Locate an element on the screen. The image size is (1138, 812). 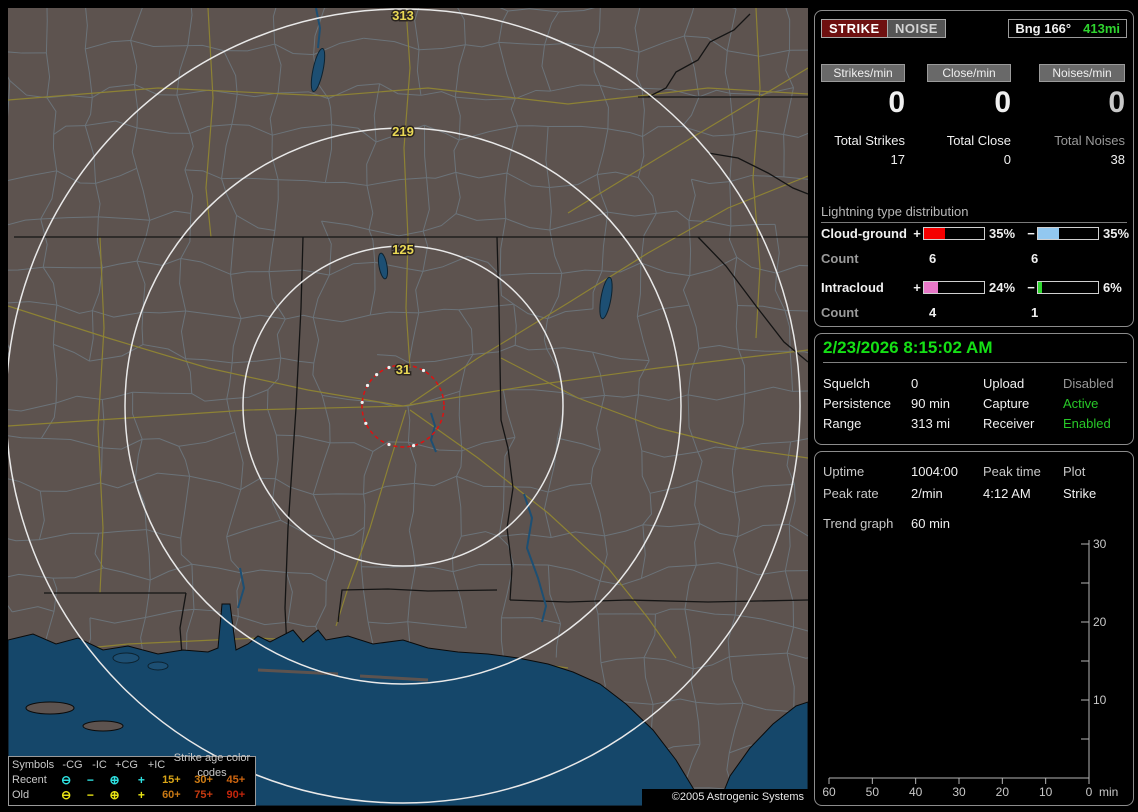
cg-negative-pct: 35% is located at coordinates (1116, 233).